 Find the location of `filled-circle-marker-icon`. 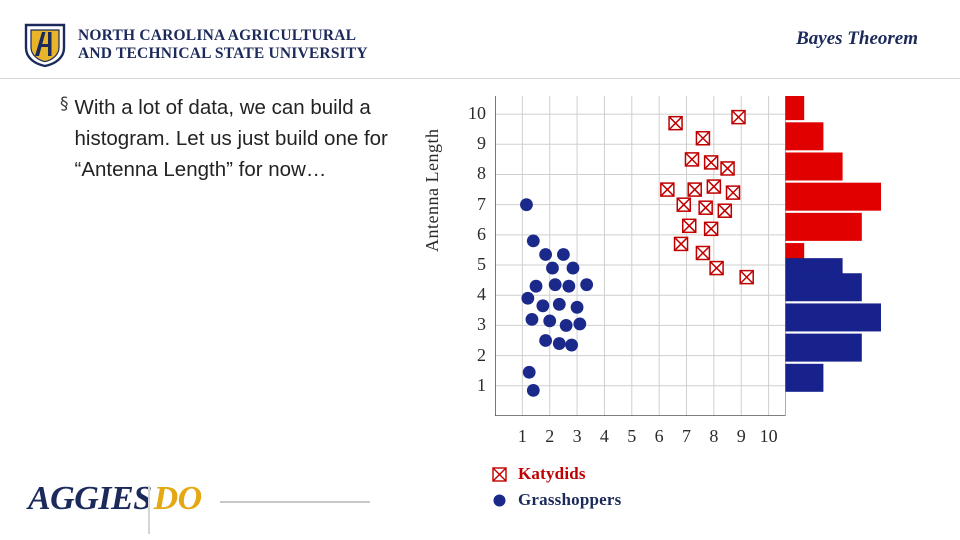

filled-circle-marker-icon is located at coordinates (499, 500).